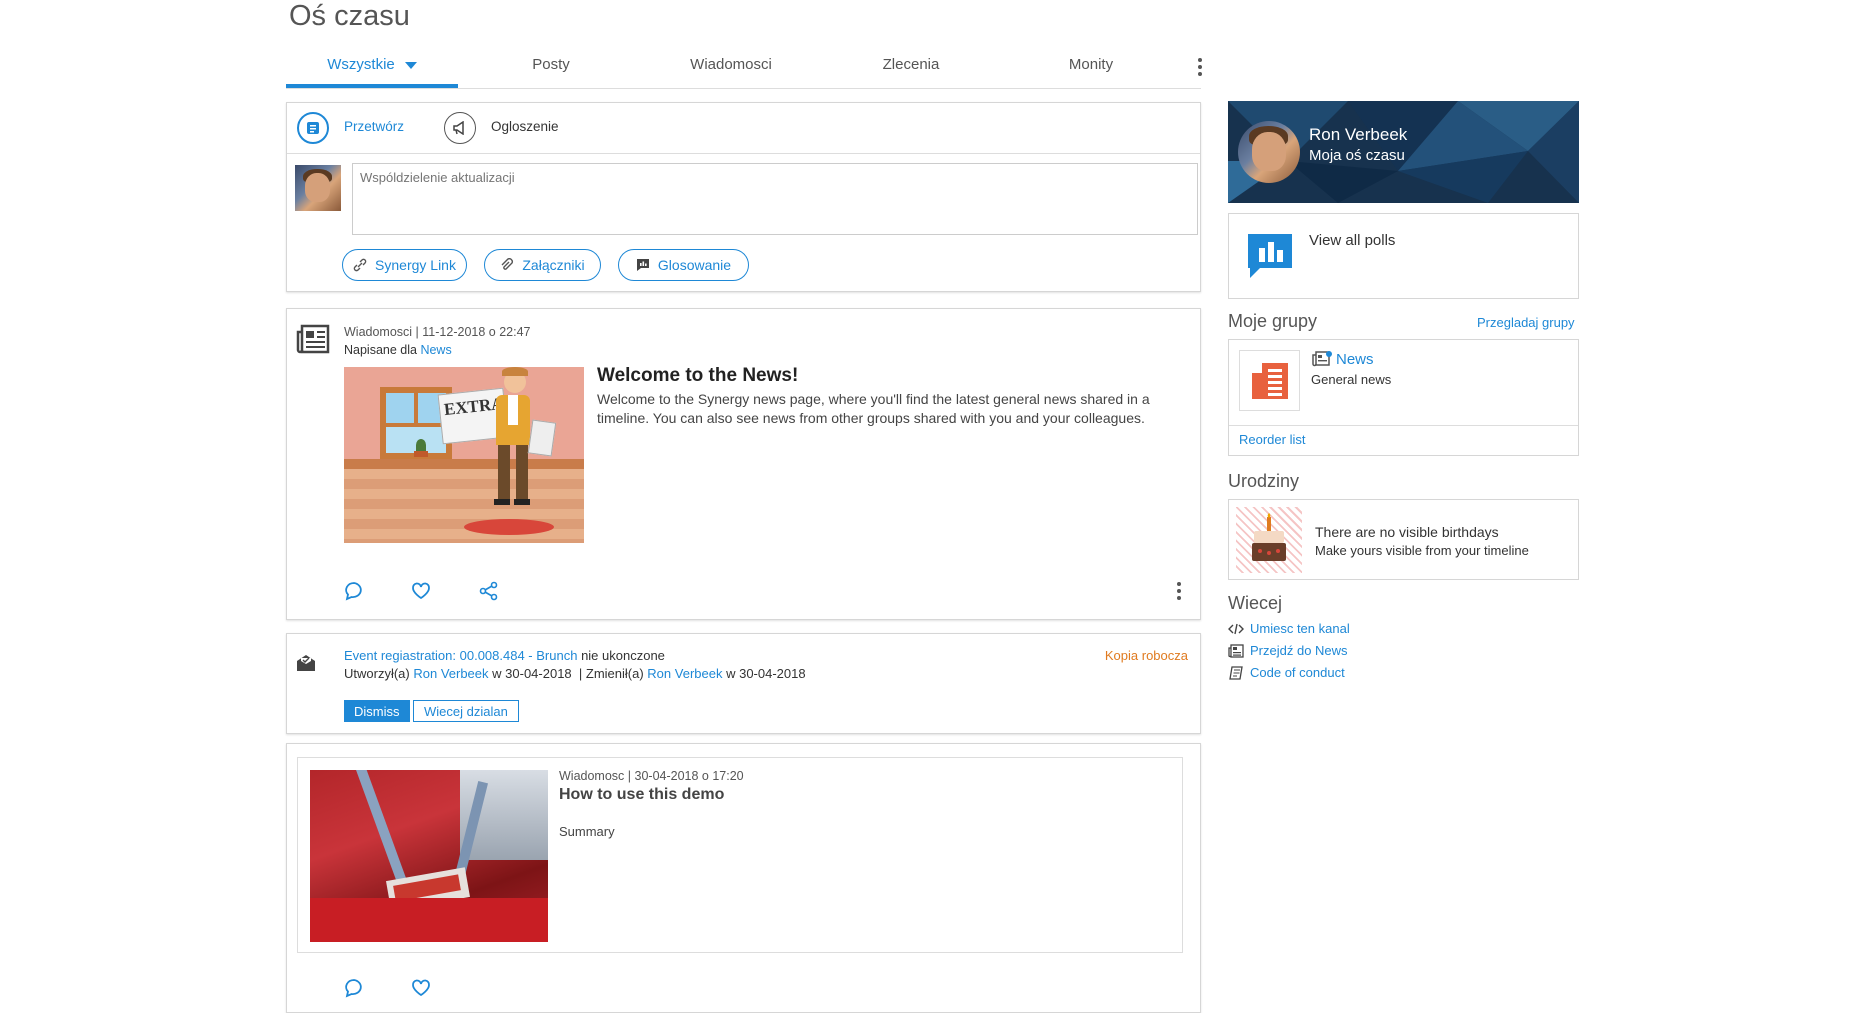 This screenshot has width=1849, height=1013. I want to click on news-written-for: Napisane dla News, so click(398, 350).